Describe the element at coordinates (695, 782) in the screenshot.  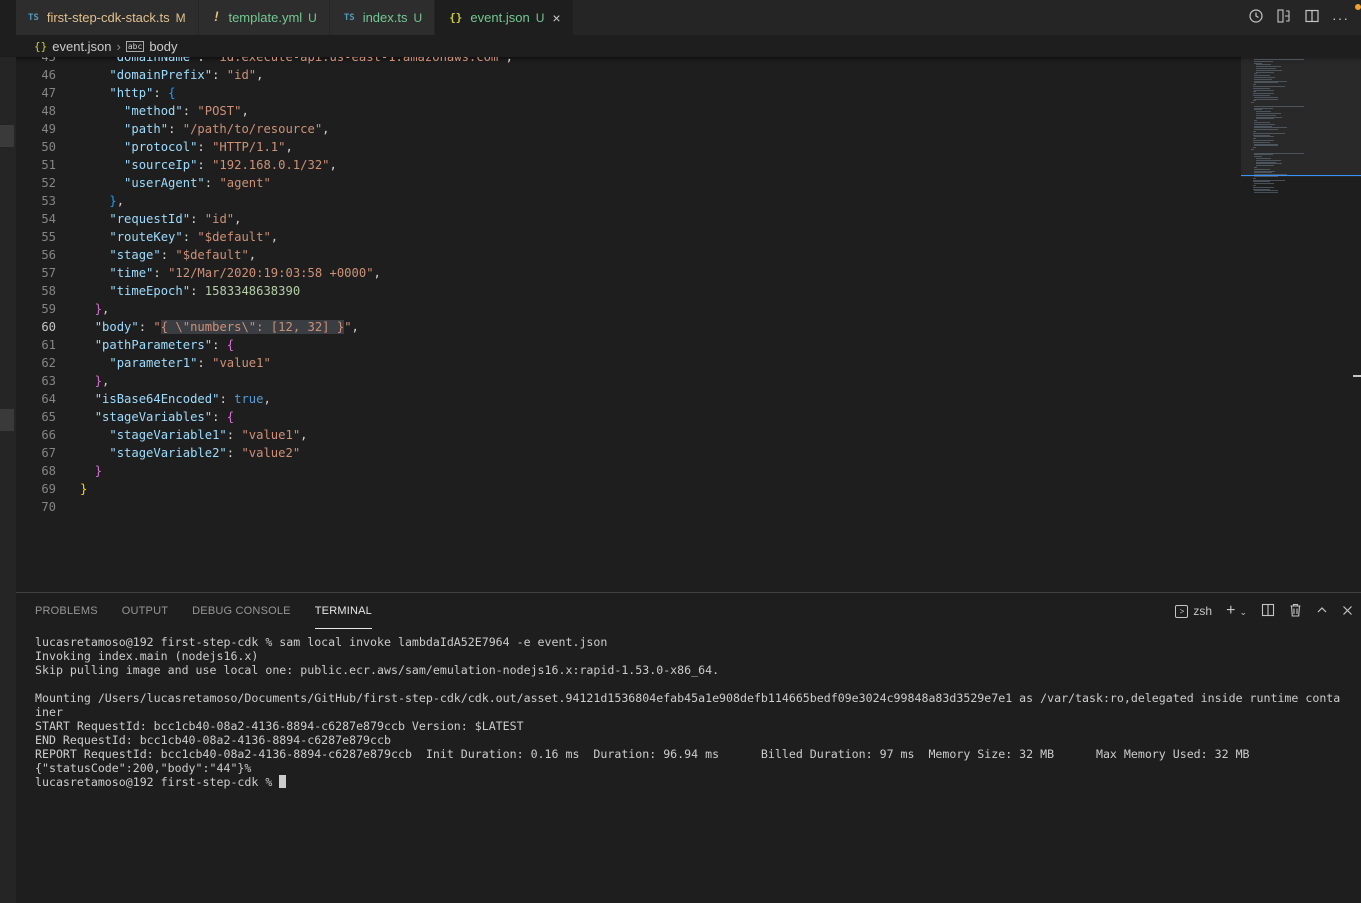
I see `terminal-prompt: lucasretamoso@192 first-step-cdk %` at that location.